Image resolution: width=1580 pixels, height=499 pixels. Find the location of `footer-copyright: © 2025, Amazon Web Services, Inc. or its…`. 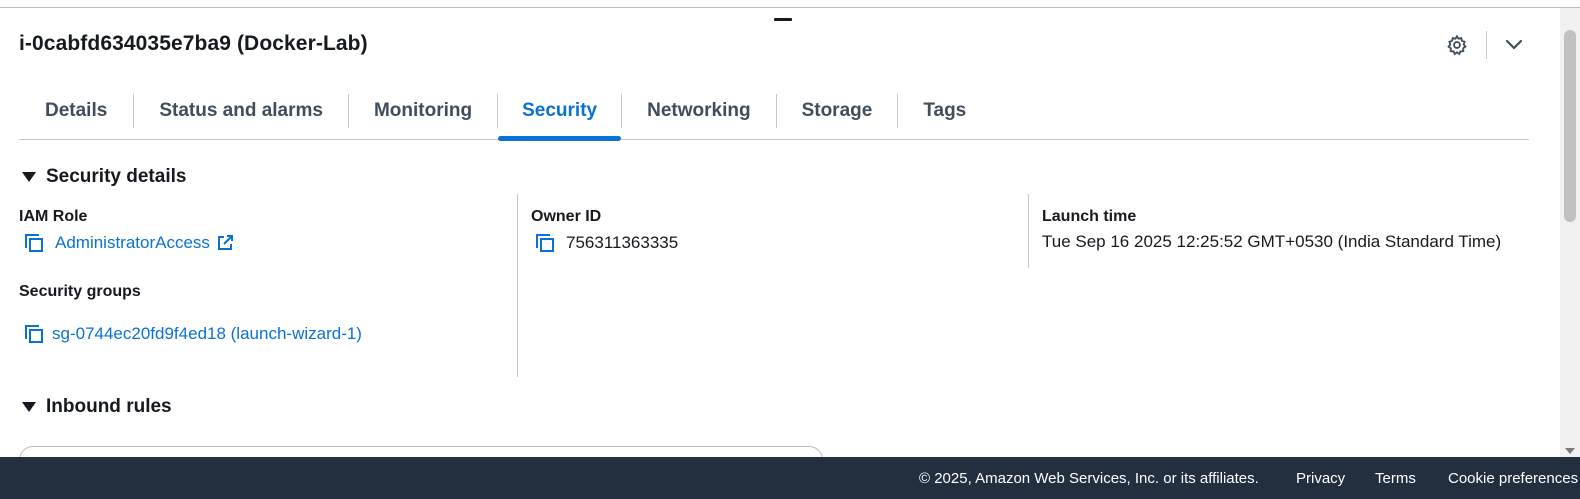

footer-copyright: © 2025, Amazon Web Services, Inc. or its… is located at coordinates (1089, 478).